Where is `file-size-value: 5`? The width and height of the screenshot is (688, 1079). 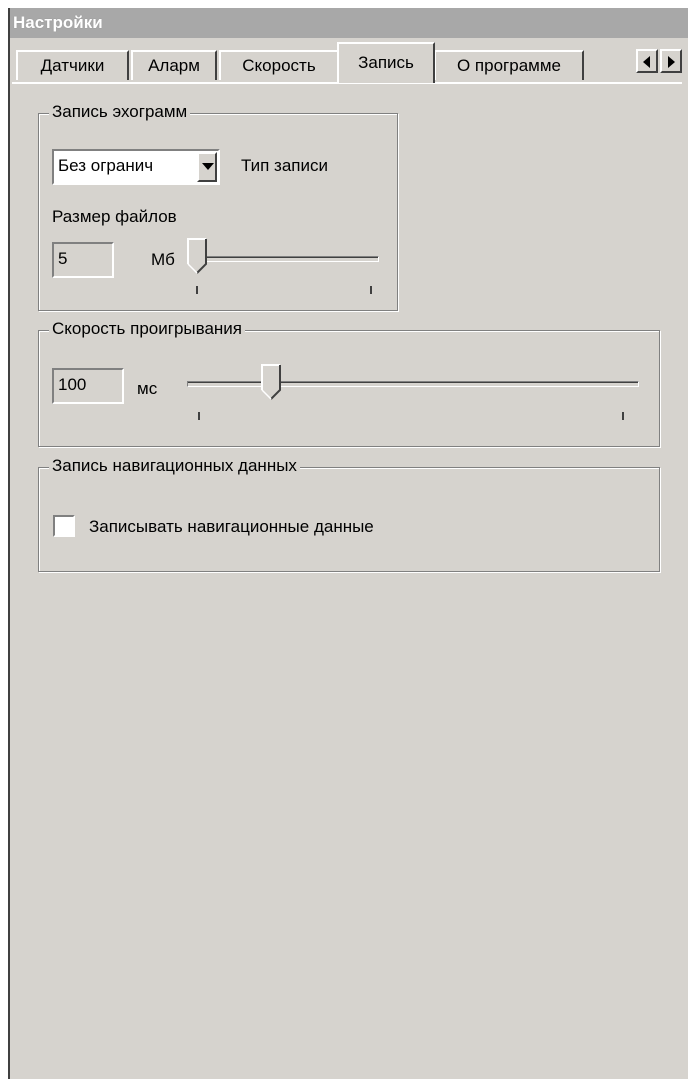 file-size-value: 5 is located at coordinates (63, 258).